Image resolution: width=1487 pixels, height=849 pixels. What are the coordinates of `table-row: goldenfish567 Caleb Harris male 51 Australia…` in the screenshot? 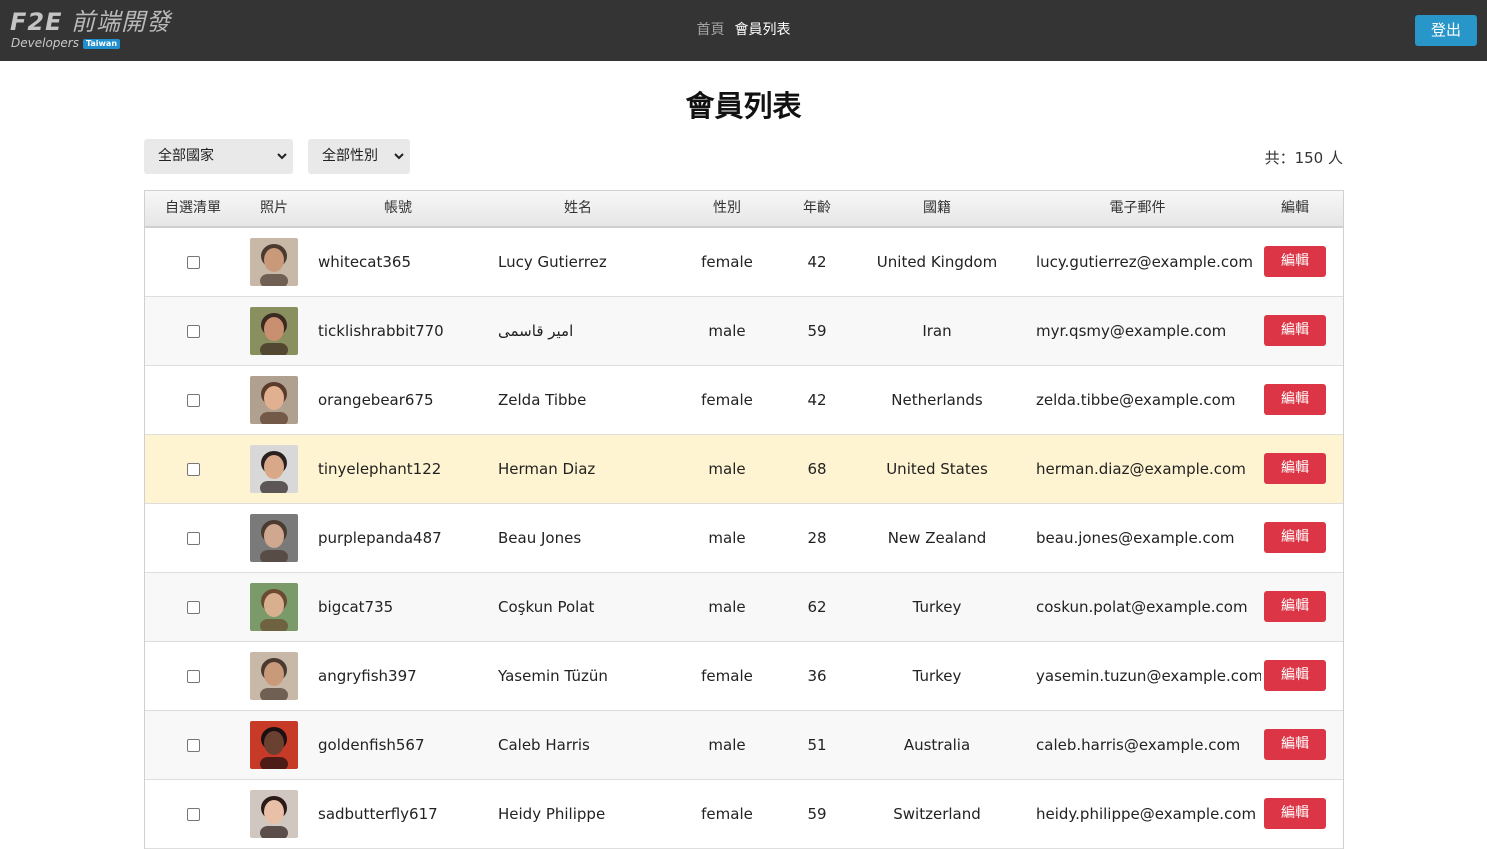 It's located at (744, 745).